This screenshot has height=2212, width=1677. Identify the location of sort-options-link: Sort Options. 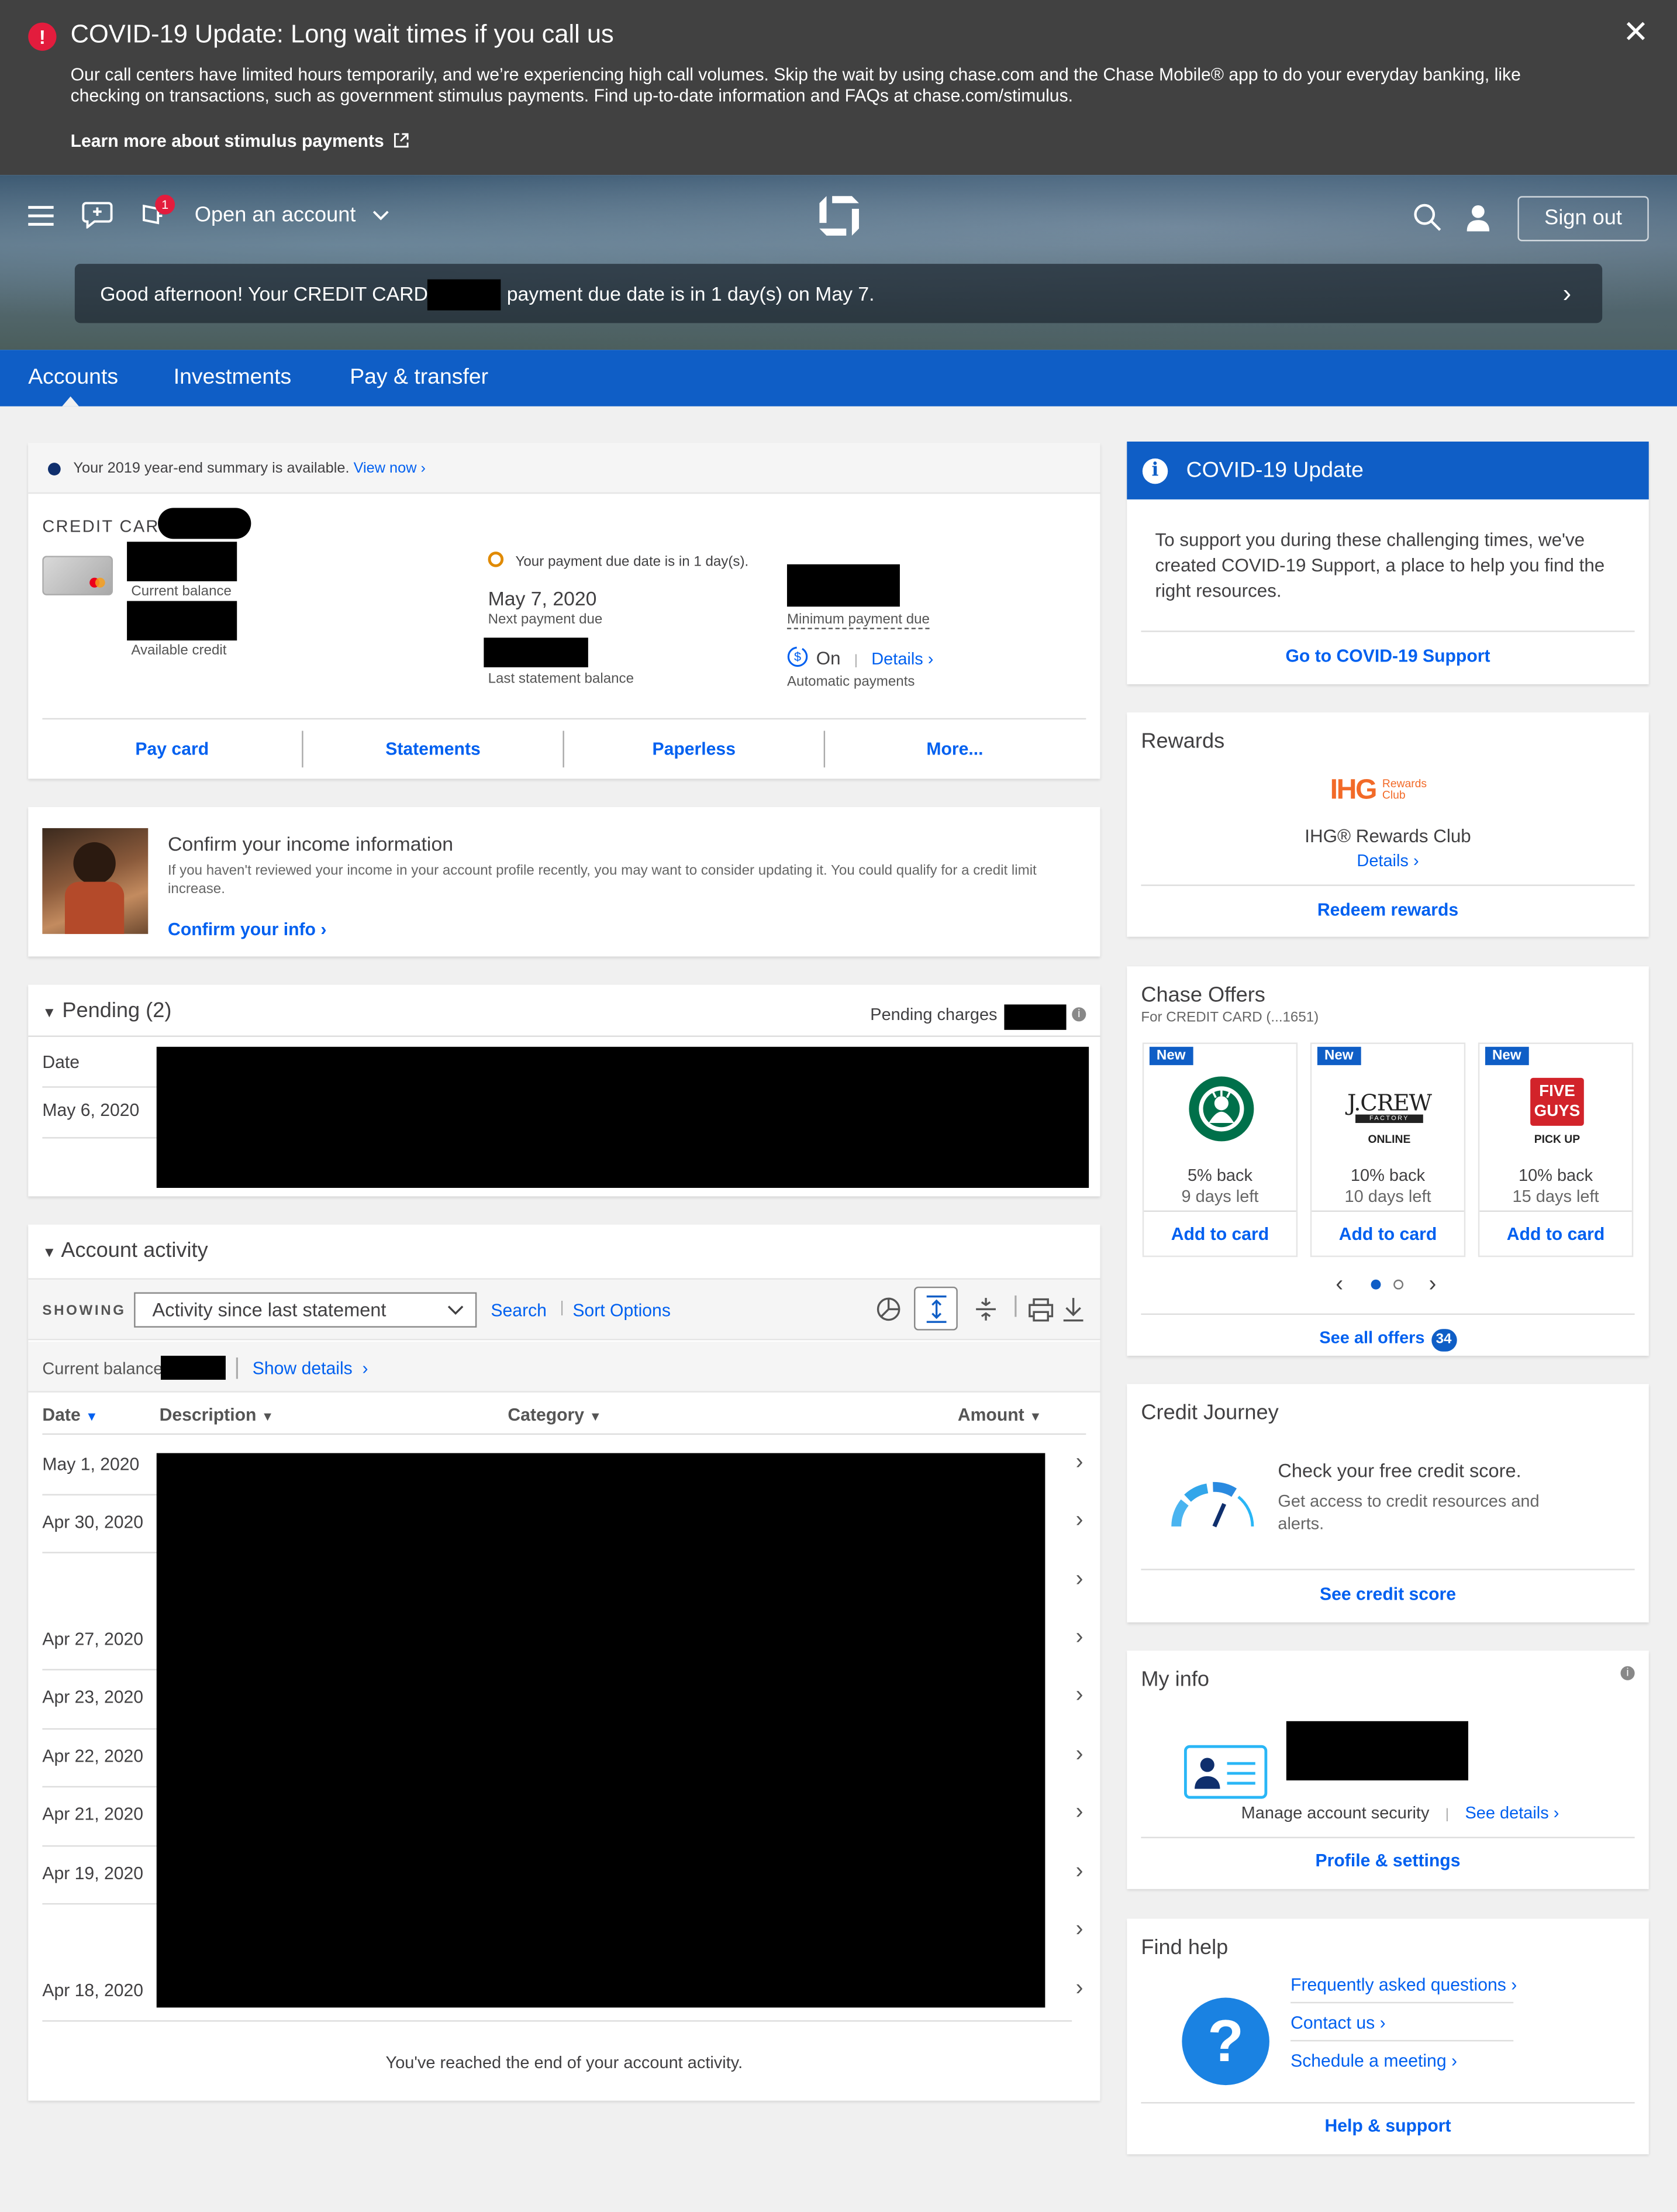
(621, 1311).